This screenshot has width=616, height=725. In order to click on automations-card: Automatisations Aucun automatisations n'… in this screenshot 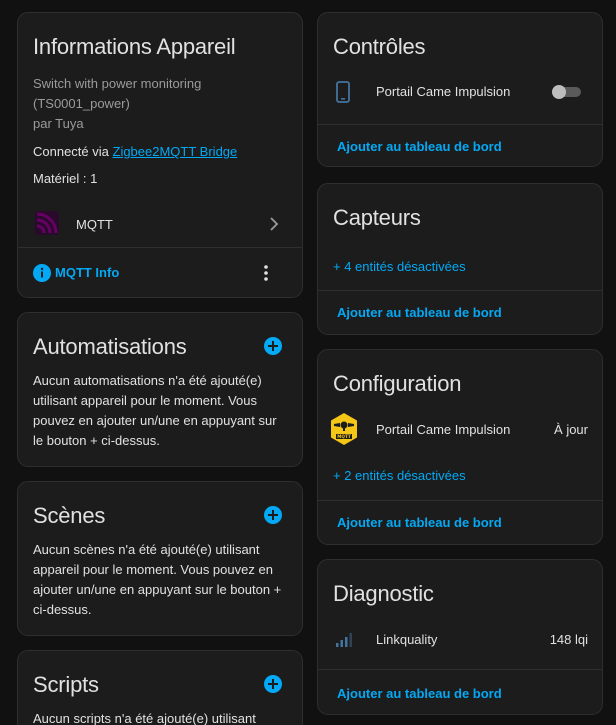, I will do `click(160, 389)`.